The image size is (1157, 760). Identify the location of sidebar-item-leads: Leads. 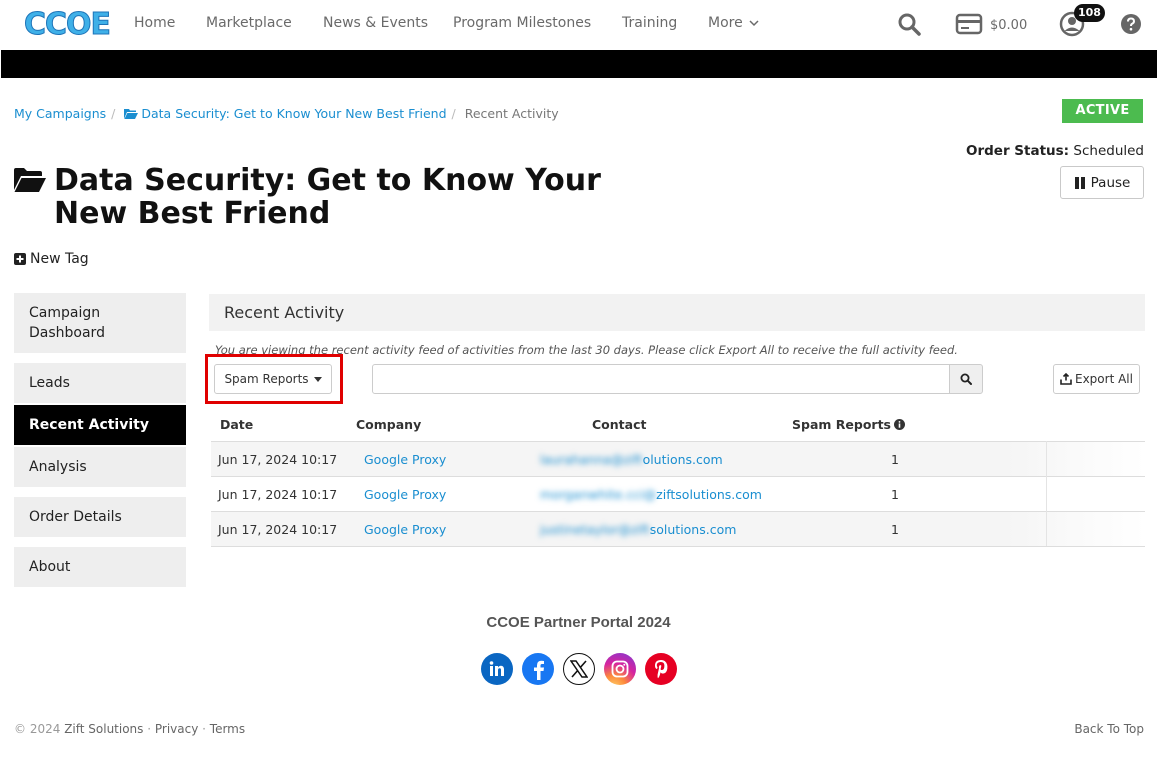
(100, 383).